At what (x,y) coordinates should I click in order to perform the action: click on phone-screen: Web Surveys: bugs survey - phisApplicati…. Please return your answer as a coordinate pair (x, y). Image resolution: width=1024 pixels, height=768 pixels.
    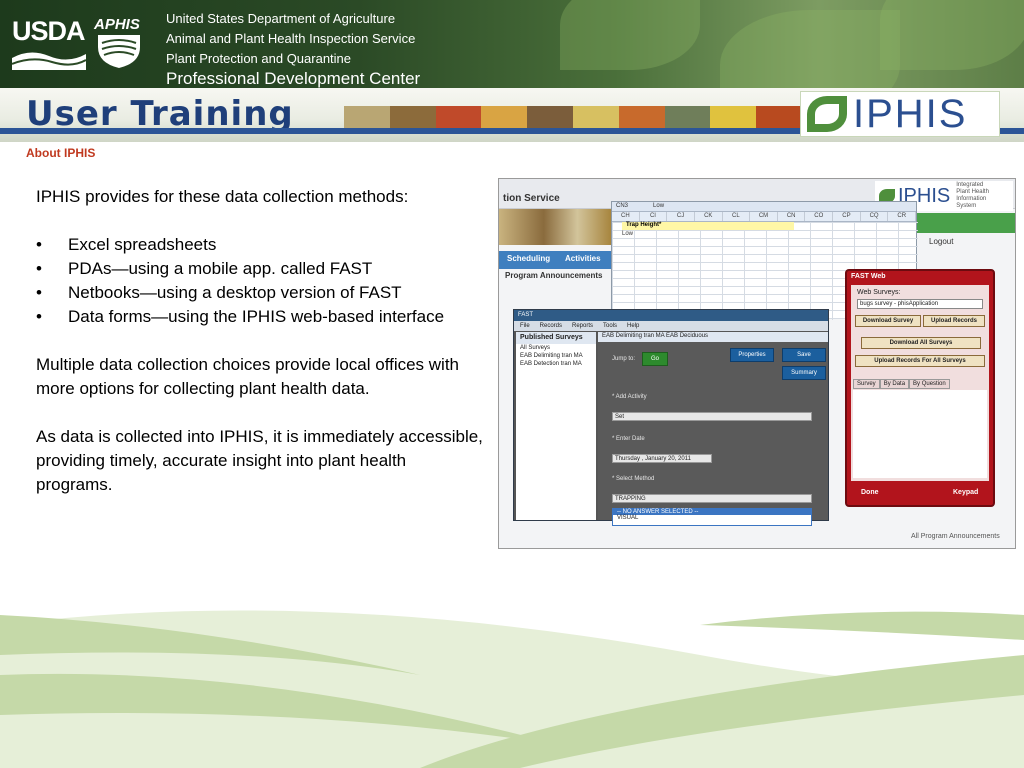
    Looking at the image, I should click on (920, 383).